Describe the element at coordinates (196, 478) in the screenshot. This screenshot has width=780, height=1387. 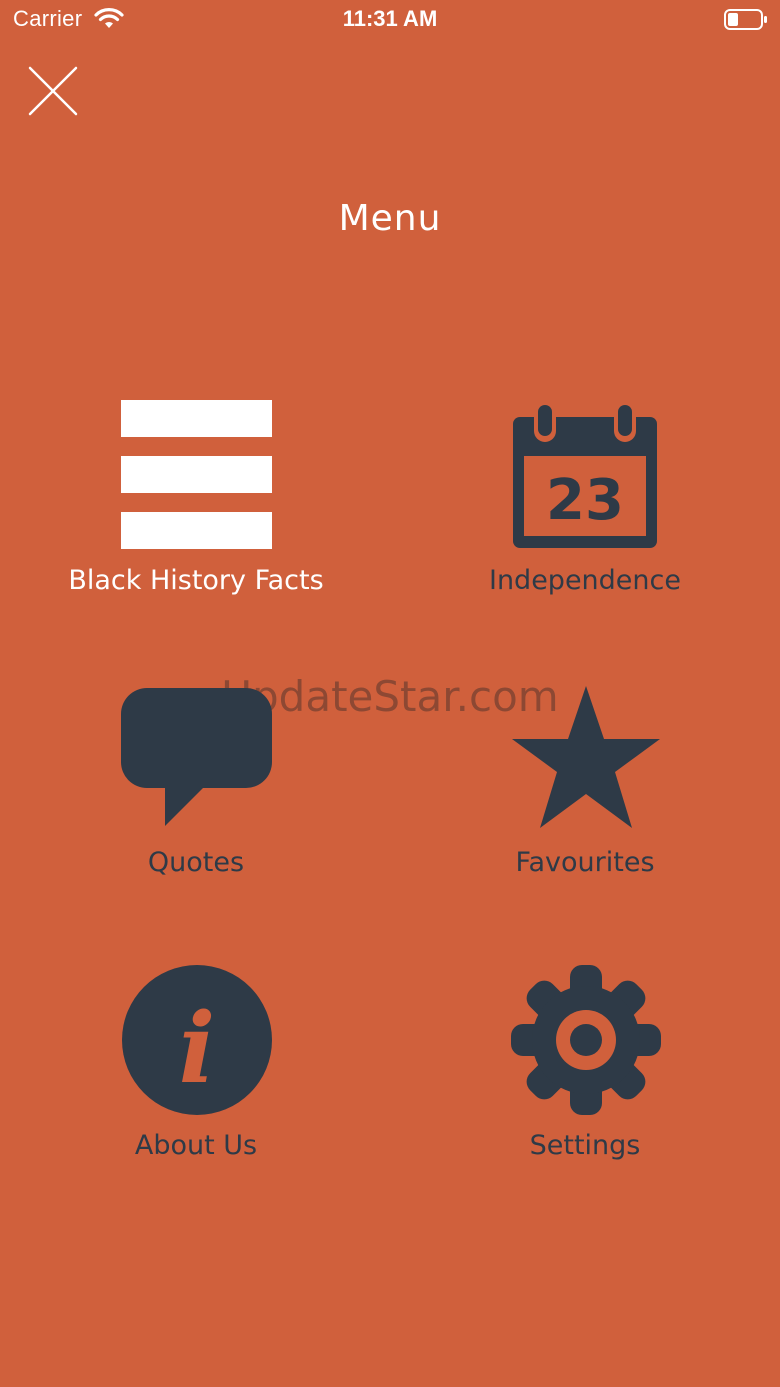
I see `list-icon` at that location.